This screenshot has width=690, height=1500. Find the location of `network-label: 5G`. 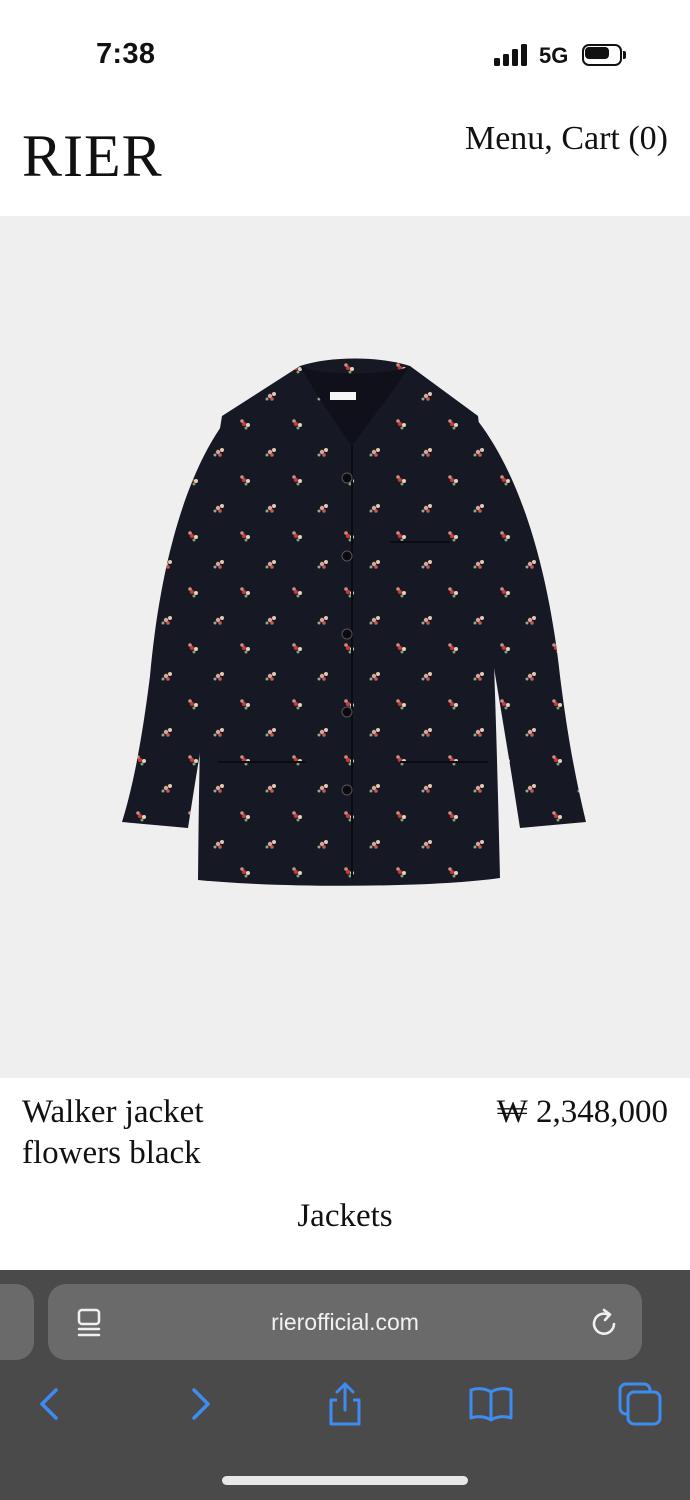

network-label: 5G is located at coordinates (554, 55).